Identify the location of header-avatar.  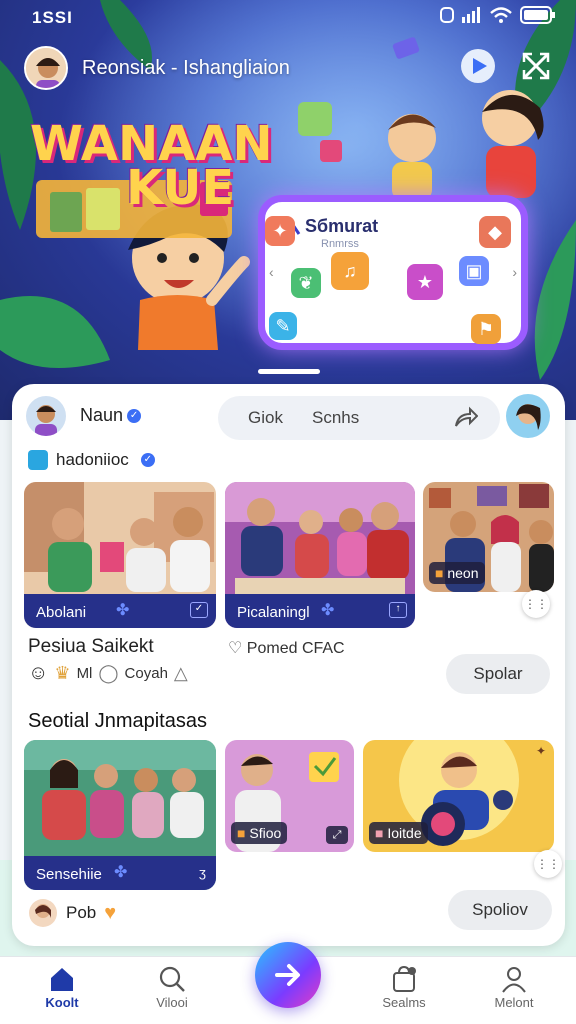
(46, 68).